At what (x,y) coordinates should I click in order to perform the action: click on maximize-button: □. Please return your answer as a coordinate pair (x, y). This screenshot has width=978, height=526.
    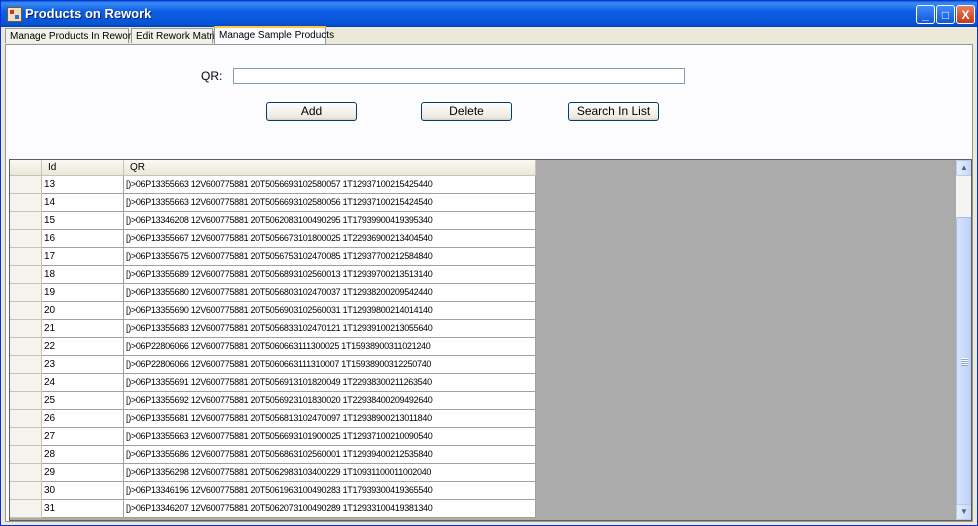
    Looking at the image, I should click on (945, 14).